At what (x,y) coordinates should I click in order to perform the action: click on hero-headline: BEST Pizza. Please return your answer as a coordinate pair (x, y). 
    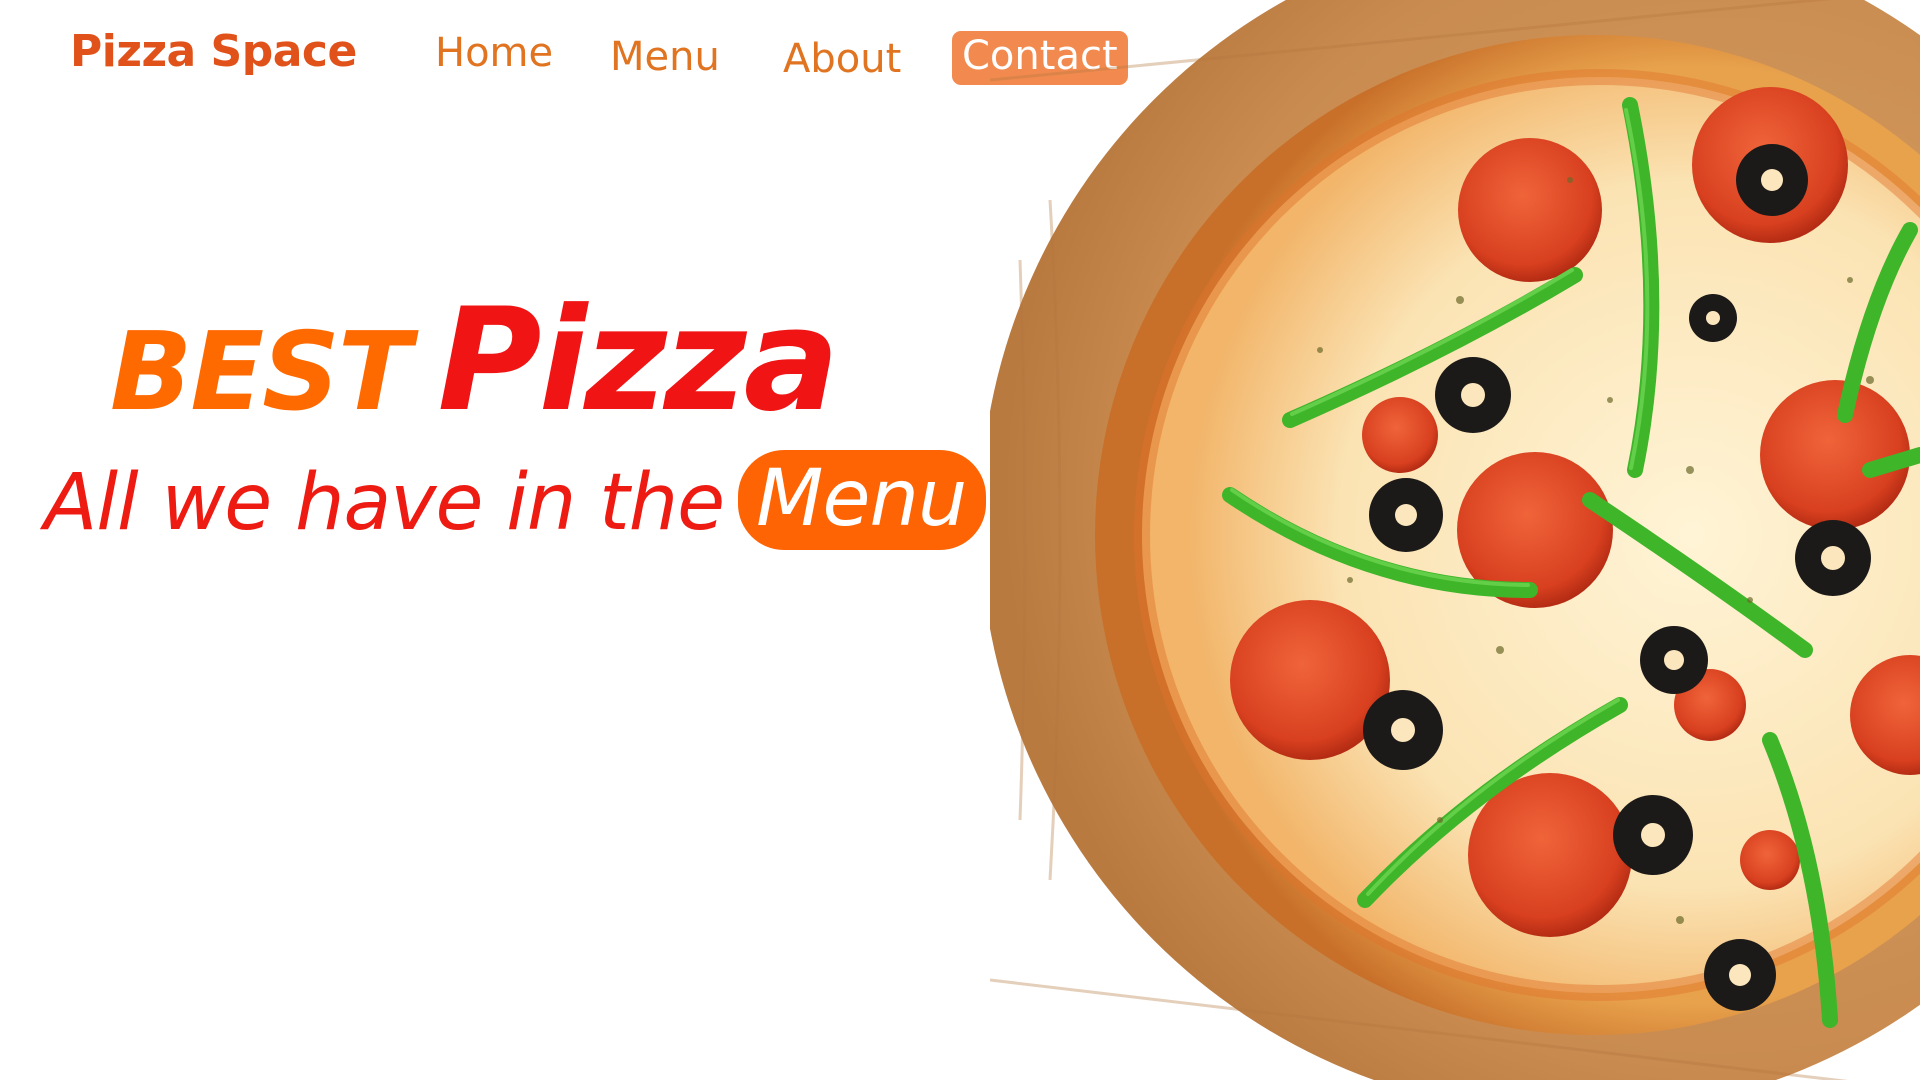
    Looking at the image, I should click on (475, 360).